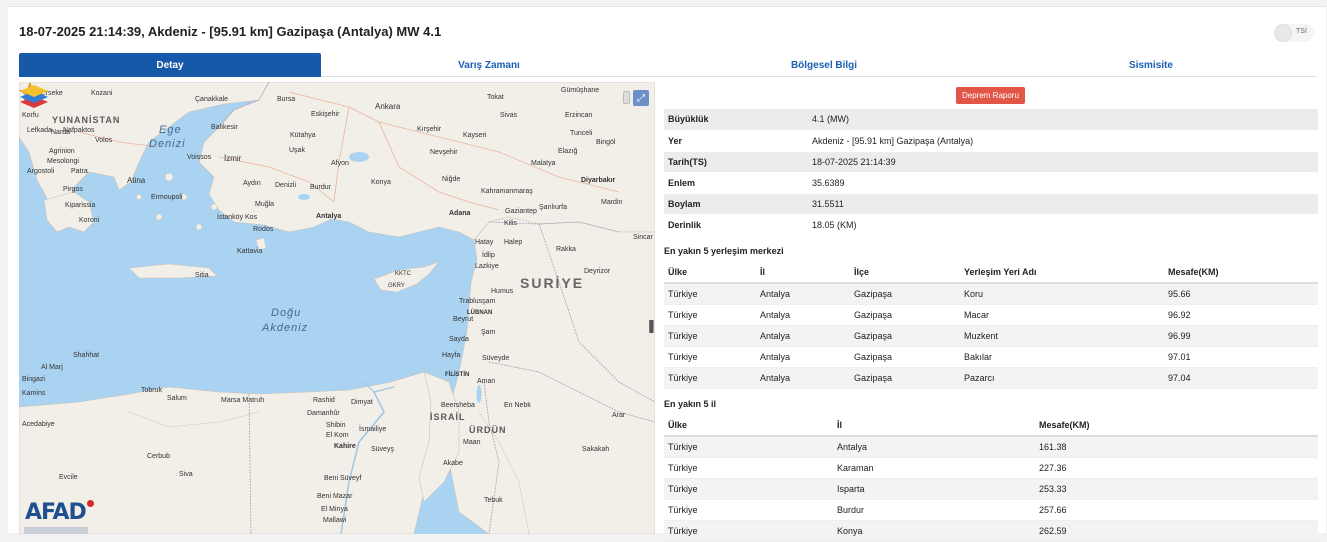 The height and width of the screenshot is (542, 1327). What do you see at coordinates (41, 171) in the screenshot?
I see `map-label: Argostoli` at bounding box center [41, 171].